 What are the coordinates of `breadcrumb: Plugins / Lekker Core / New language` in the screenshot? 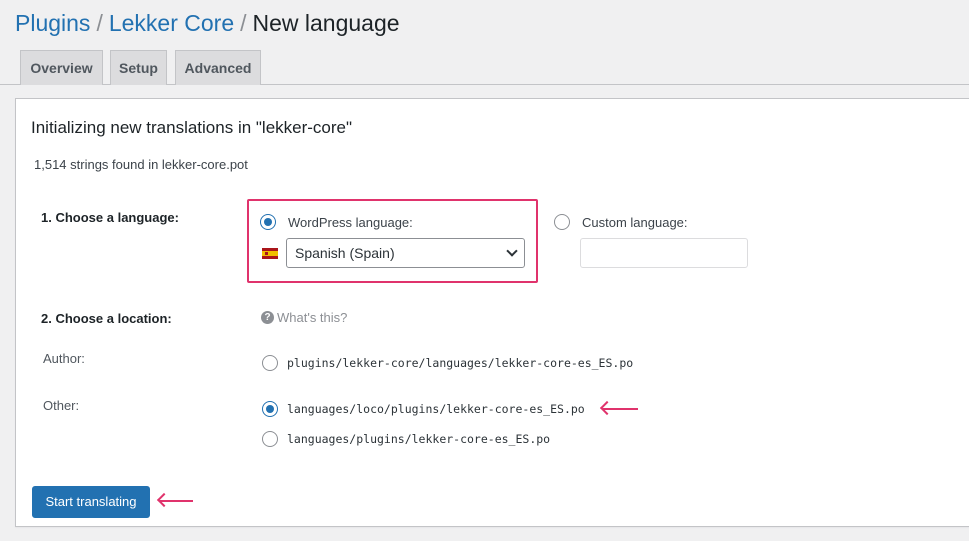 It's located at (207, 23).